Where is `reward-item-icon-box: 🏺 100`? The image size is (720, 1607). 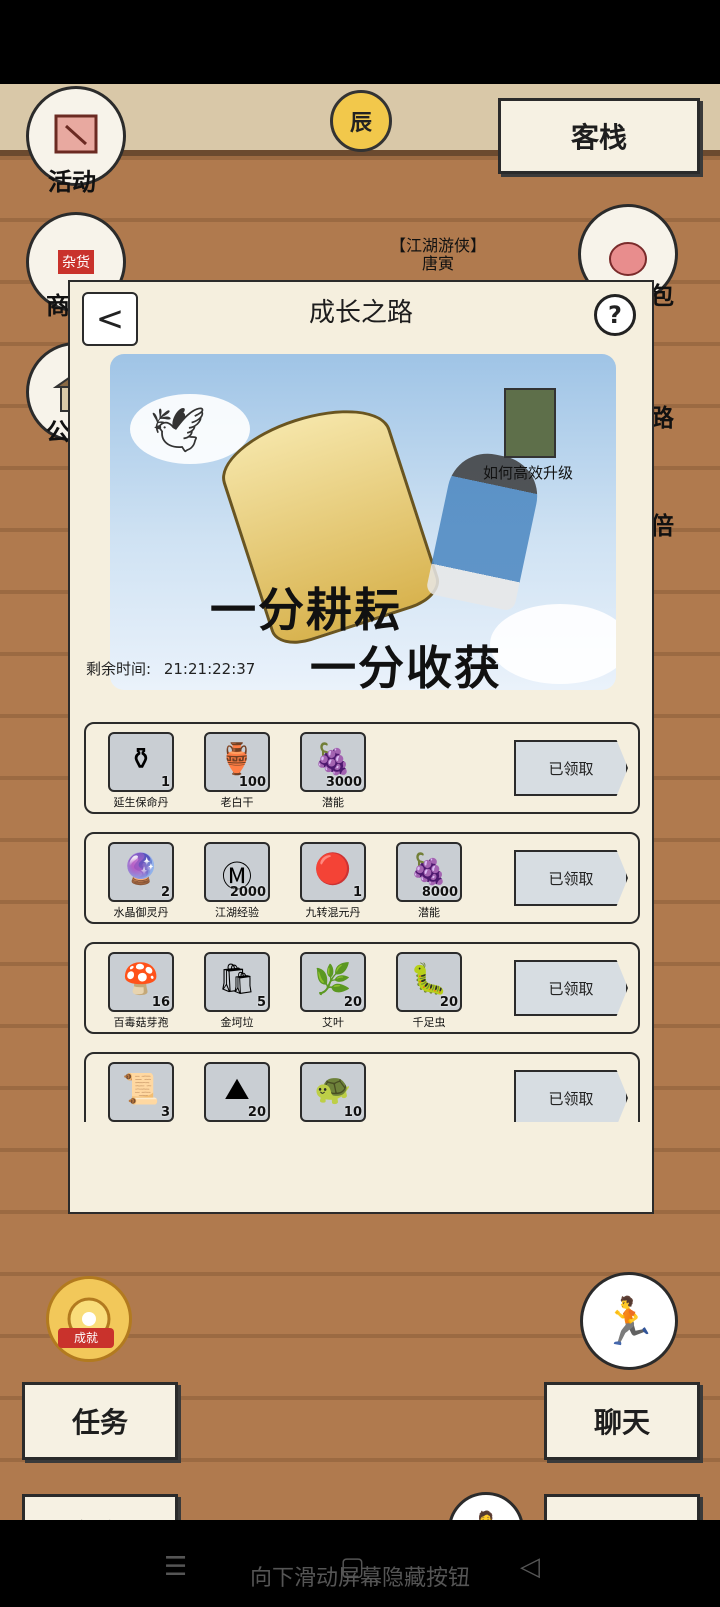 reward-item-icon-box: 🏺 100 is located at coordinates (237, 762).